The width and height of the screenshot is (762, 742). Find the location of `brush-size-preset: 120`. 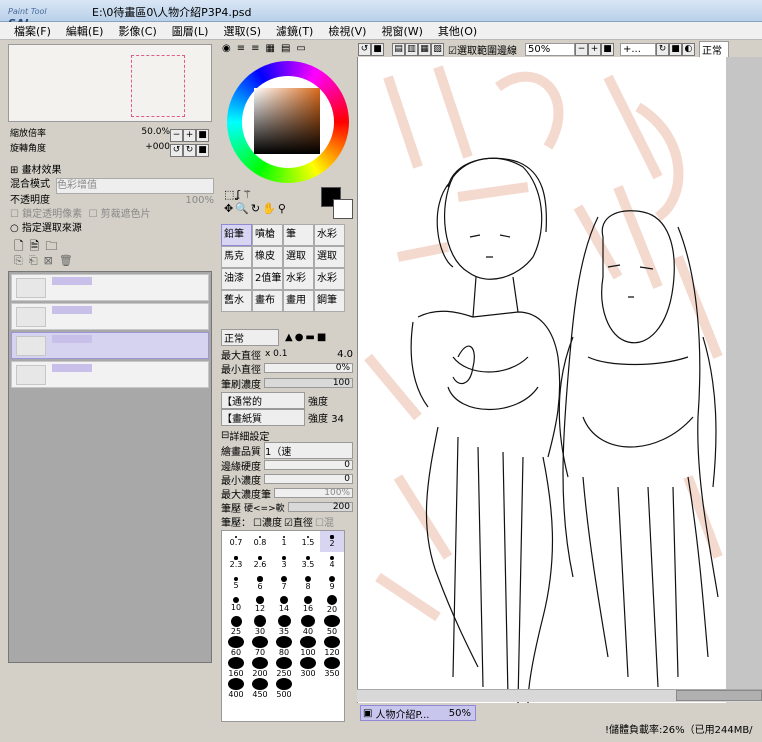

brush-size-preset: 120 is located at coordinates (332, 646).